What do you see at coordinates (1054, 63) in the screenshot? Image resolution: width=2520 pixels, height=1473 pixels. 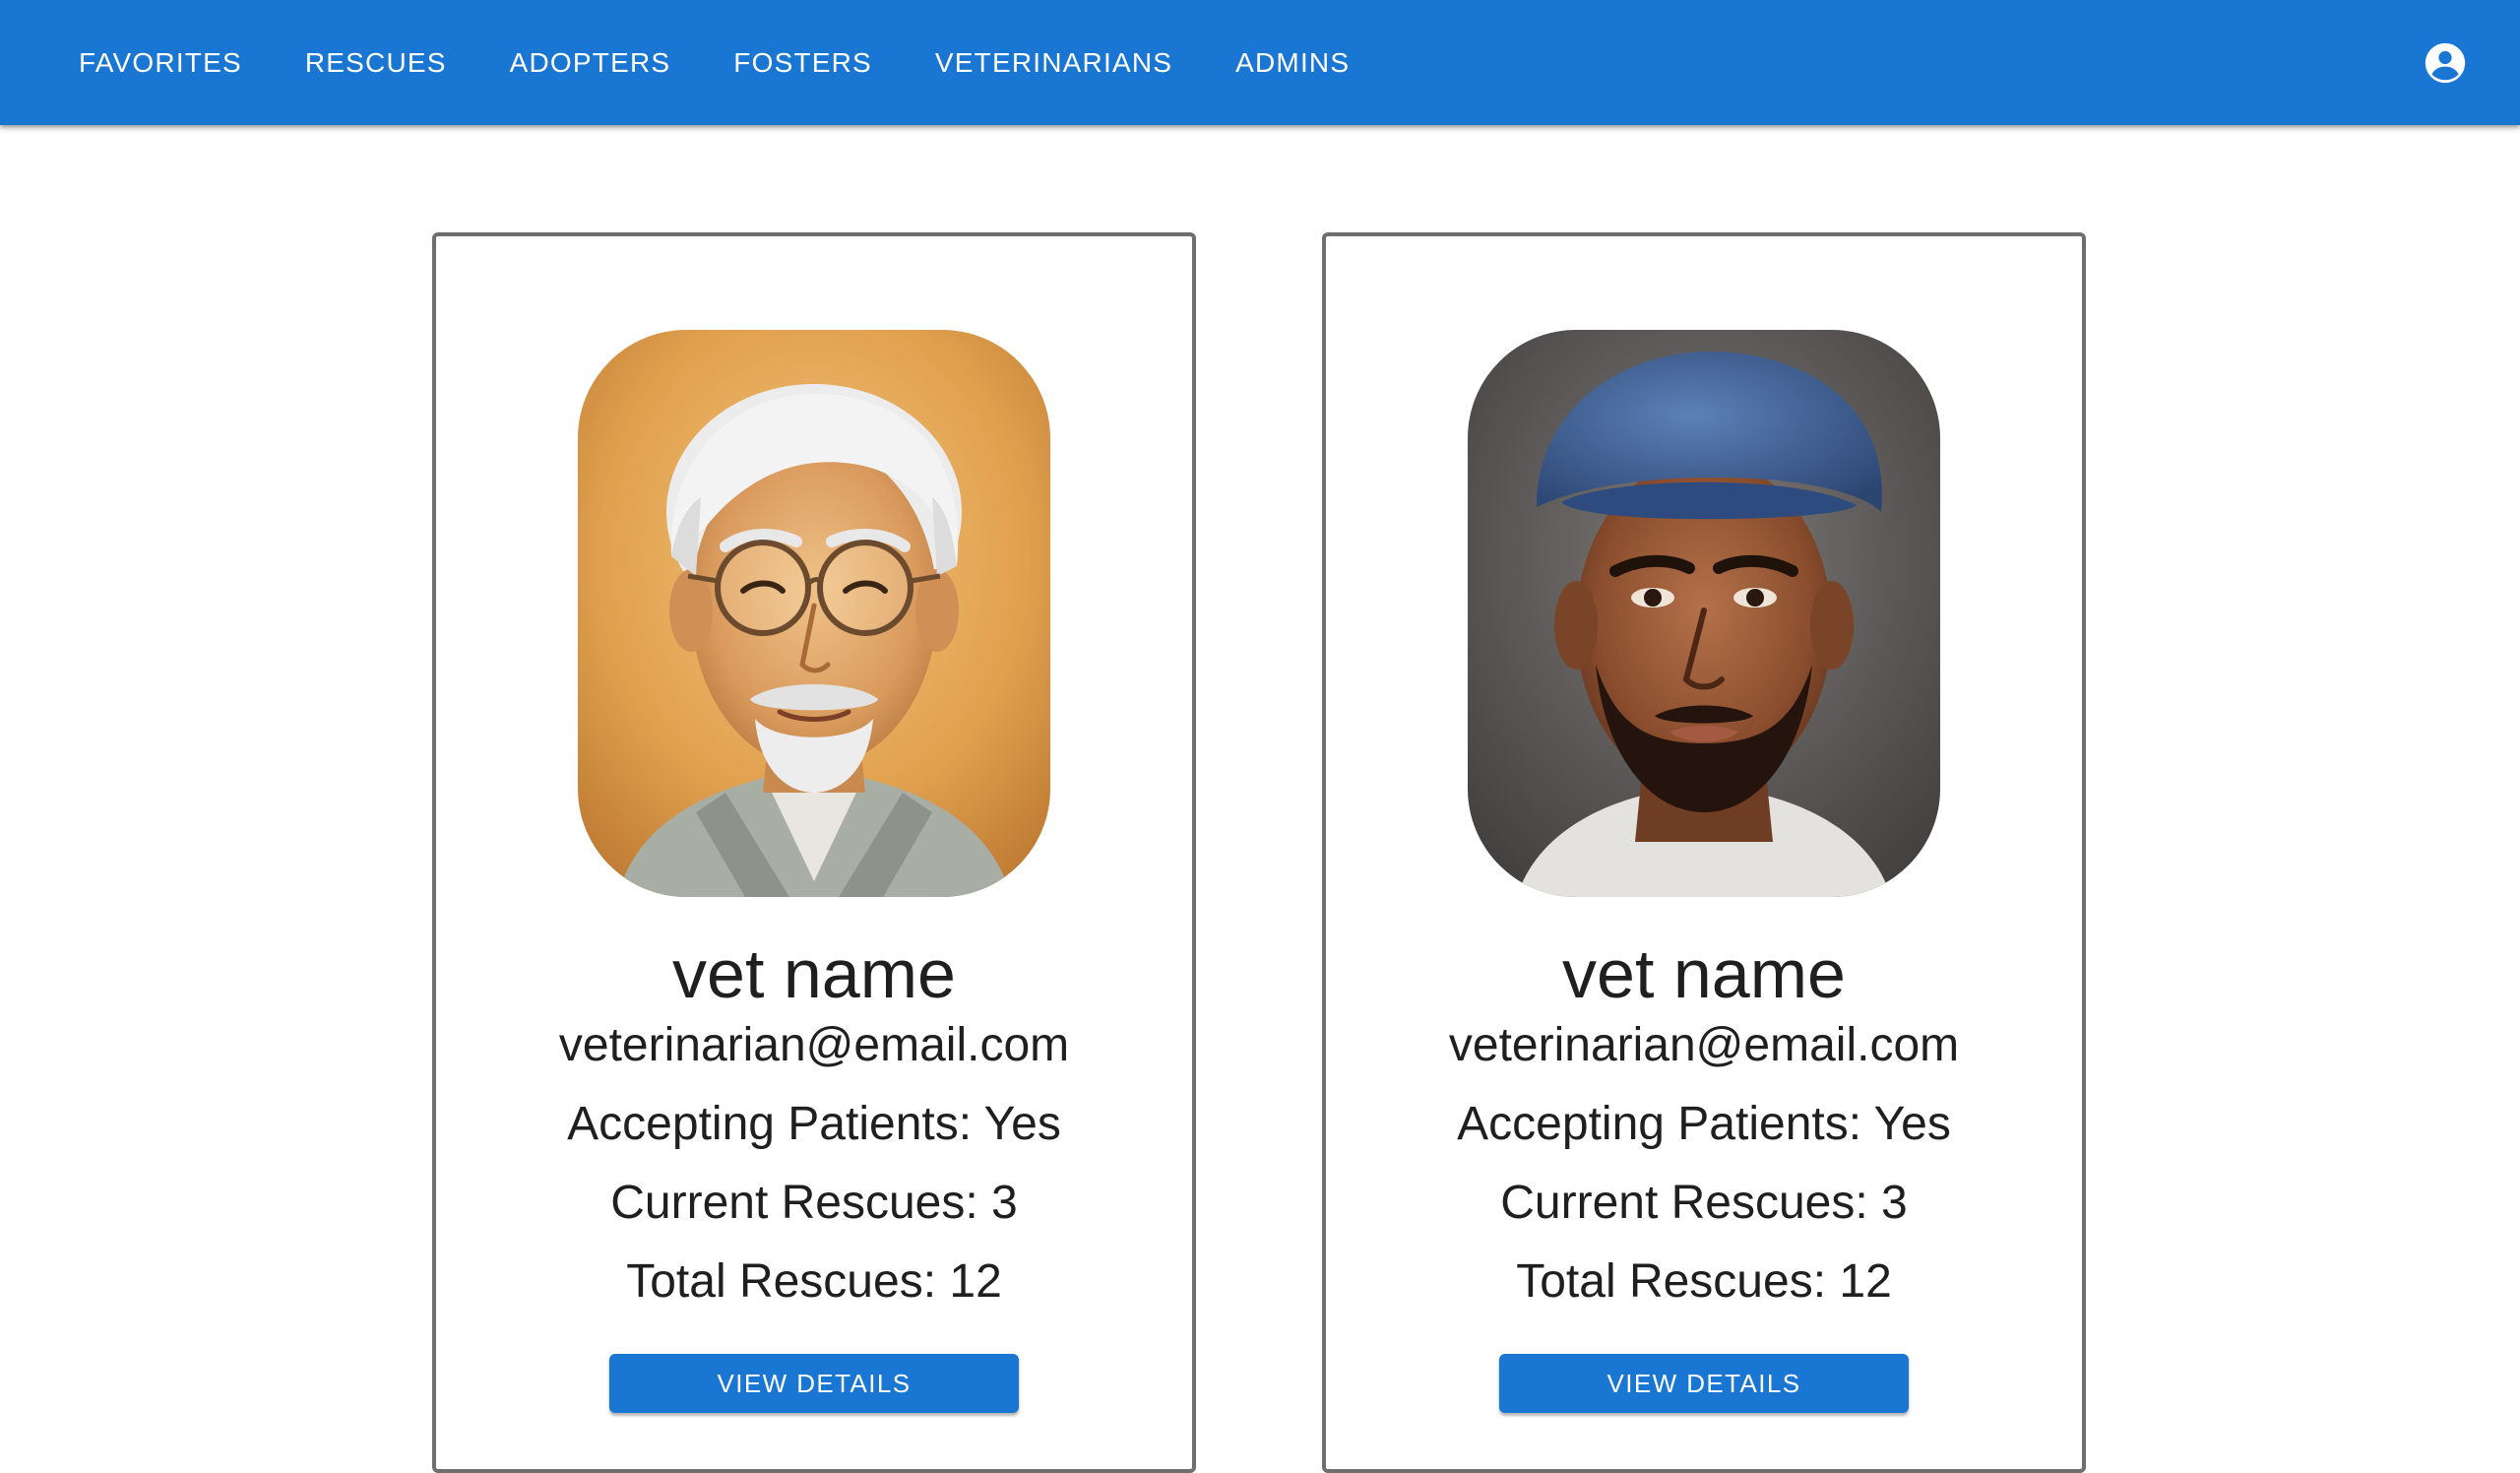 I see `nav-veterinarians: VETERINARIANS` at bounding box center [1054, 63].